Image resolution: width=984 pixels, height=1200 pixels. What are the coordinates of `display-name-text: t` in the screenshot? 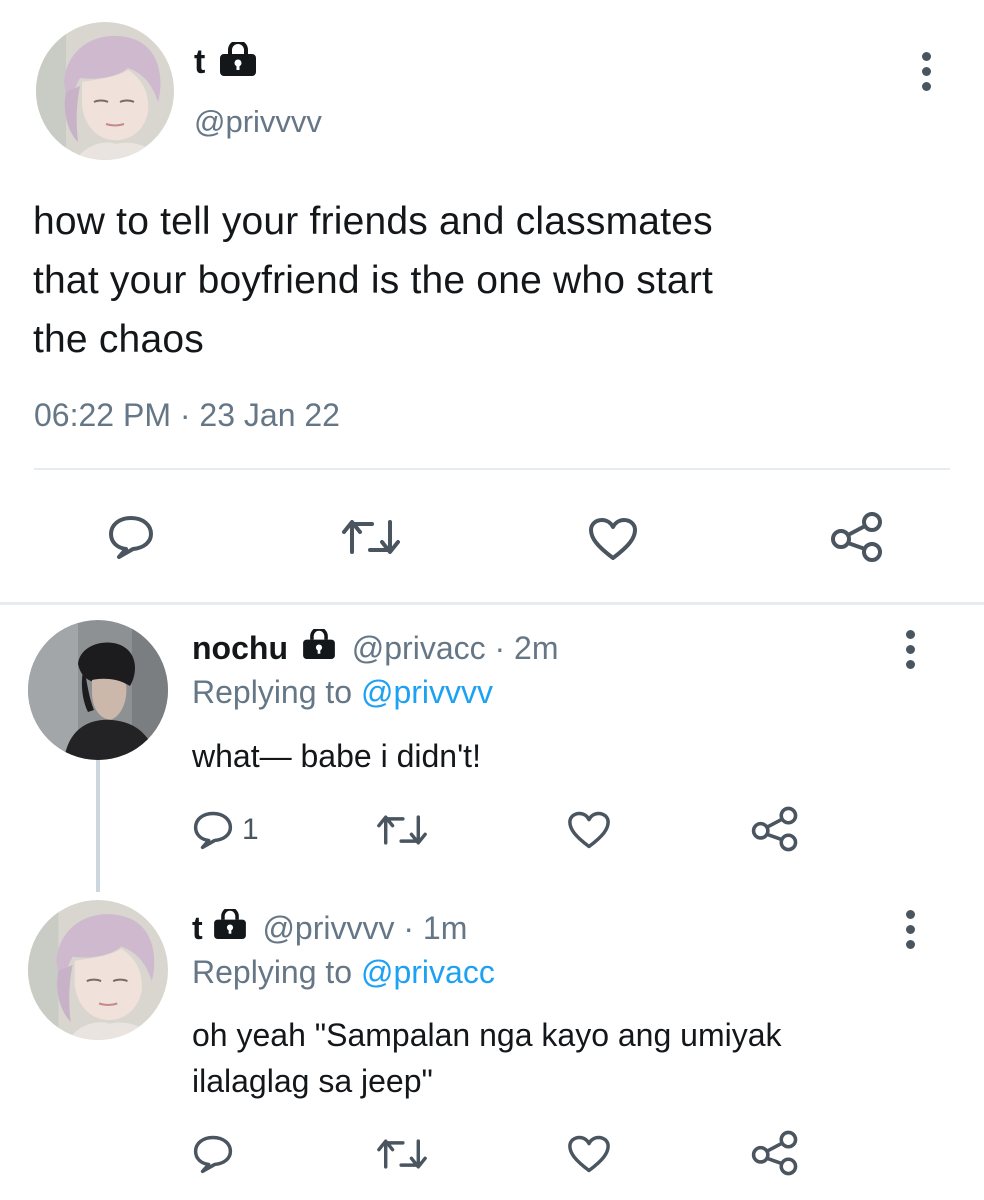 It's located at (200, 62).